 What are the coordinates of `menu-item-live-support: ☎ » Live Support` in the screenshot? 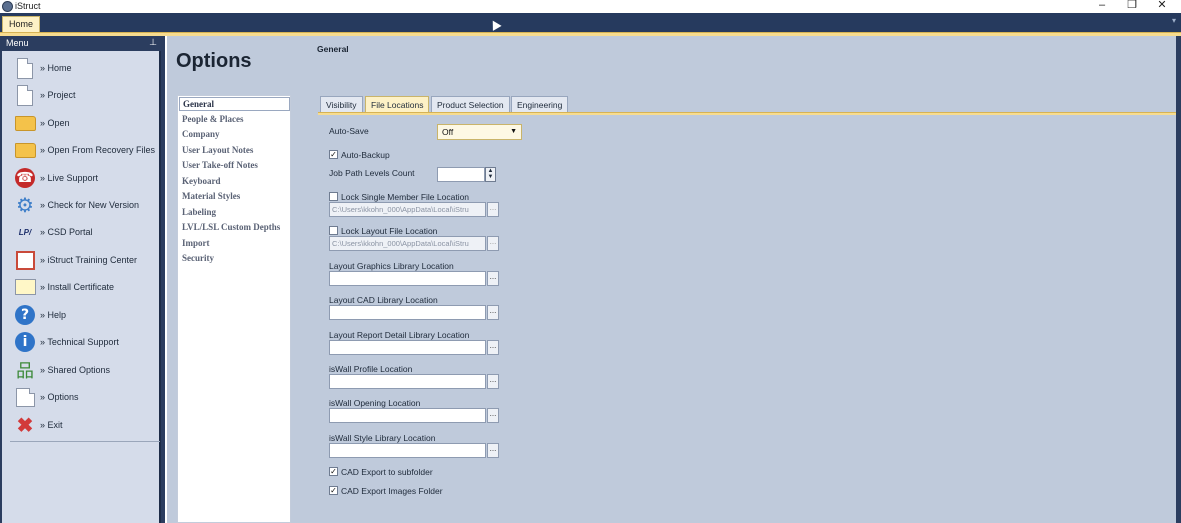 It's located at (81, 178).